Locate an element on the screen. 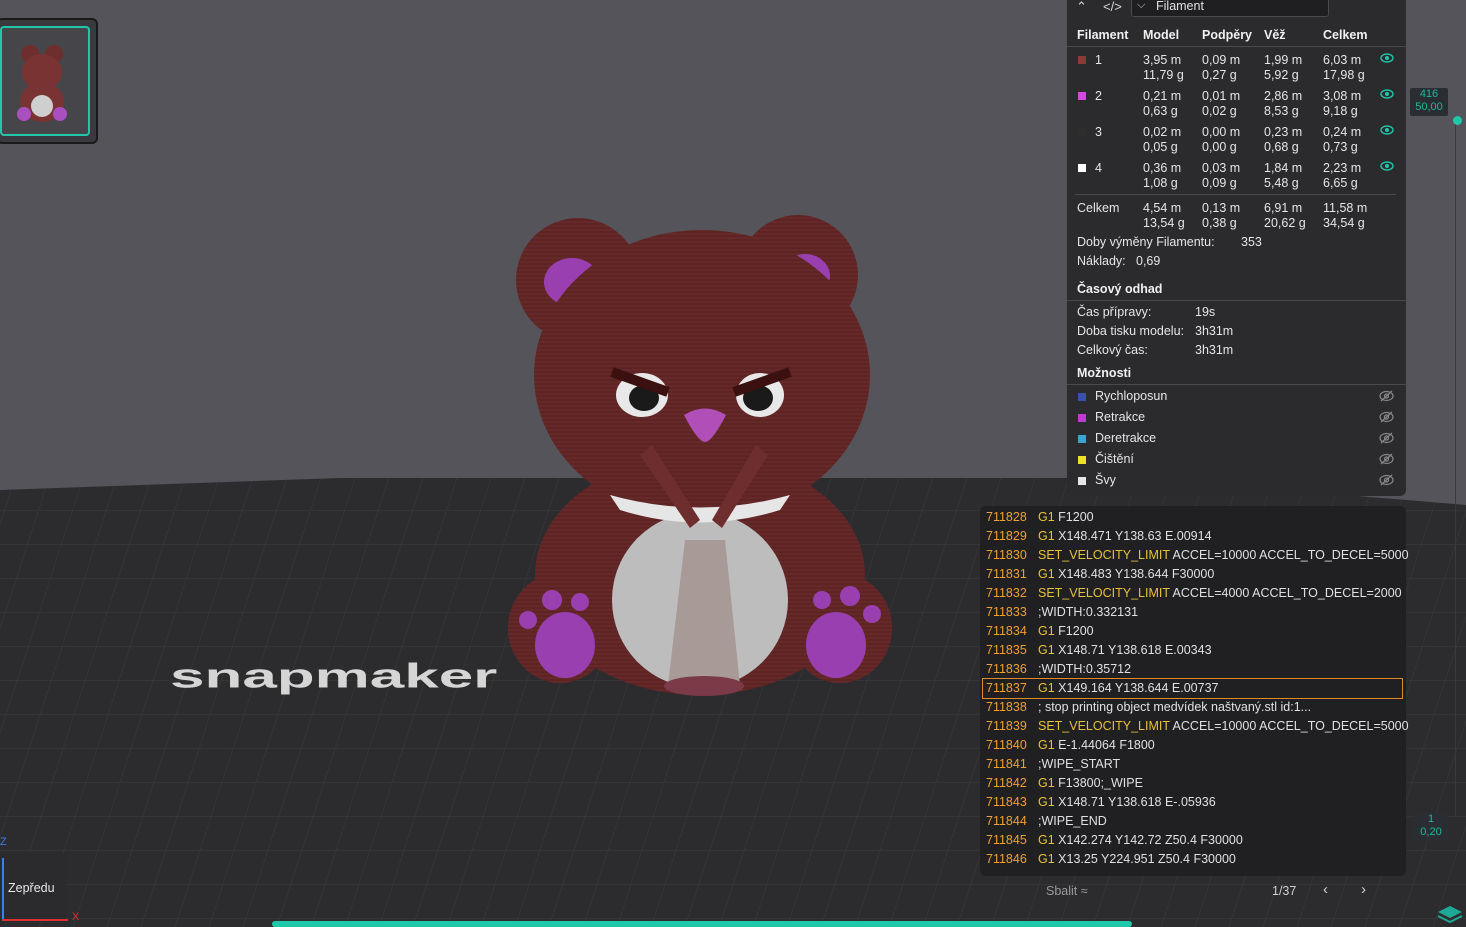  plate-thumbnail is located at coordinates (49, 81).